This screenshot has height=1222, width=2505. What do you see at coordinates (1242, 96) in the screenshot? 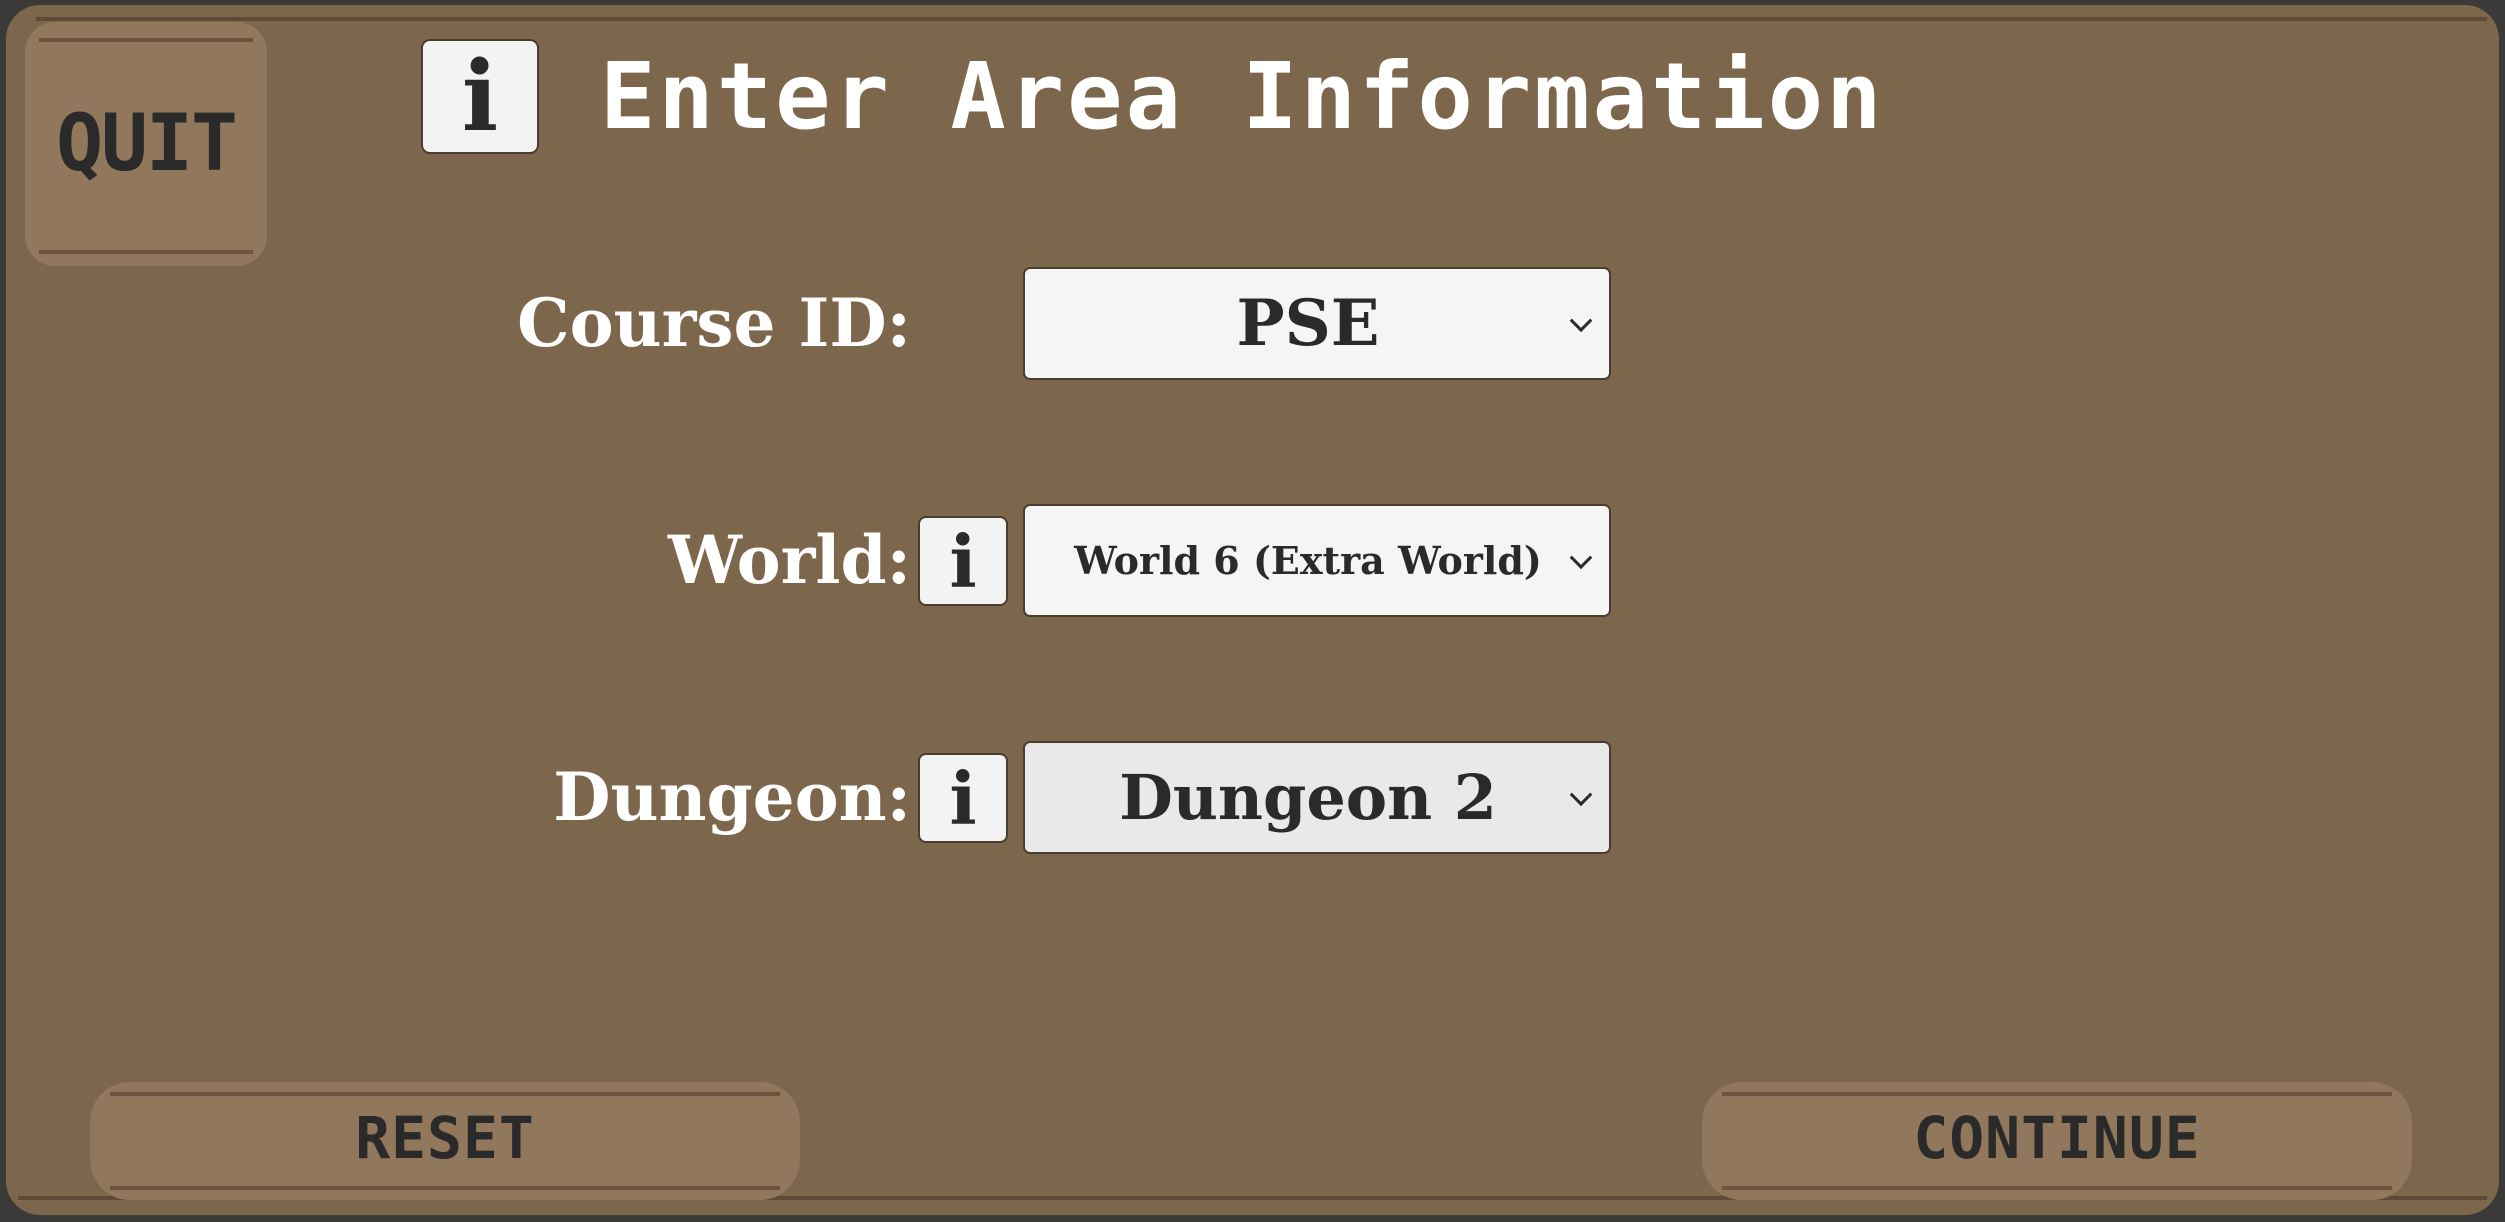
I see `page-title: Enter Area Information` at bounding box center [1242, 96].